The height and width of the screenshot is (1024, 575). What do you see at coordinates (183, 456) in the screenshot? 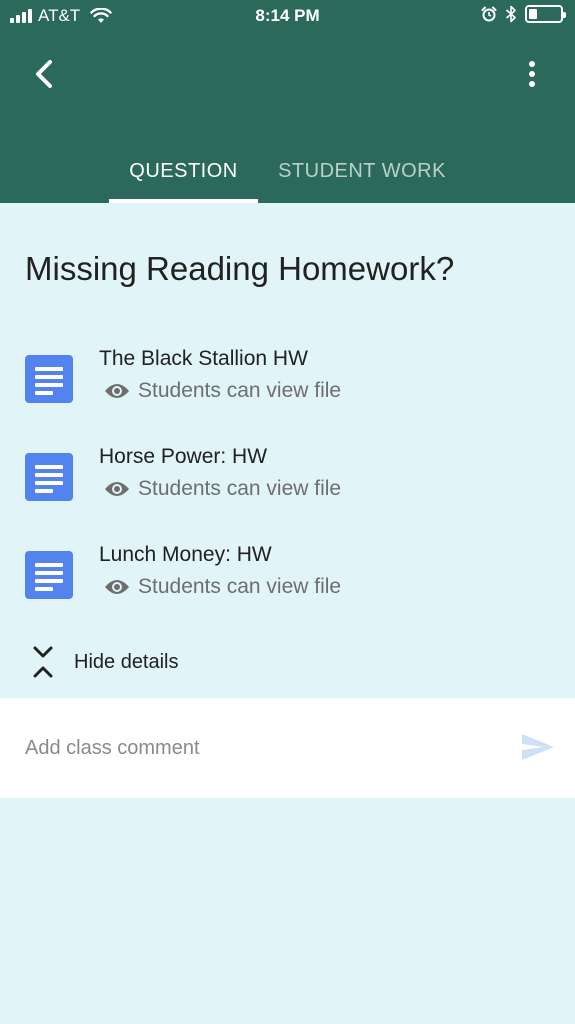
I see `attachment-title: Horse Power: HW` at bounding box center [183, 456].